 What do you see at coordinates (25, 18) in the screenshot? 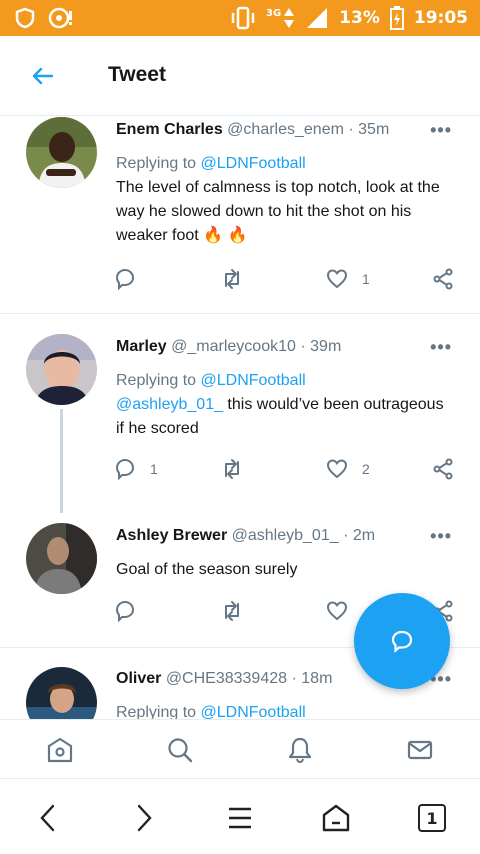
I see `shield-icon` at bounding box center [25, 18].